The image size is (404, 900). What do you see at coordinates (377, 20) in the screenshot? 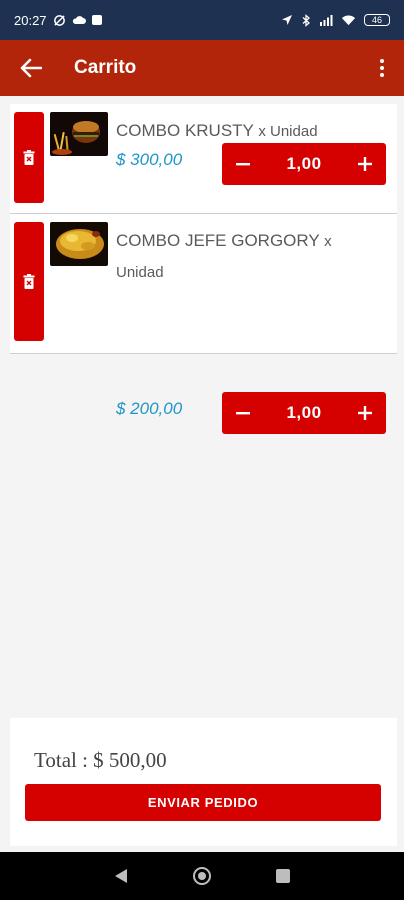
I see `battery-indicator: 46` at bounding box center [377, 20].